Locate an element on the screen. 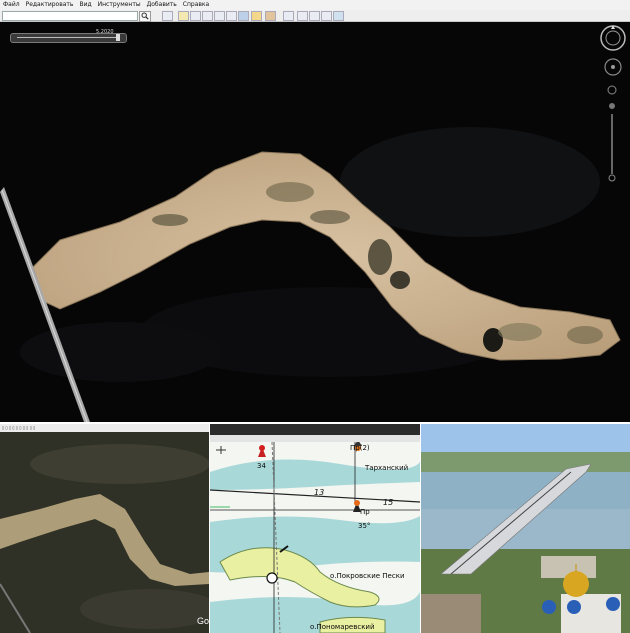 This screenshot has height=633, width=630. map-tabs-bar is located at coordinates (315, 438).